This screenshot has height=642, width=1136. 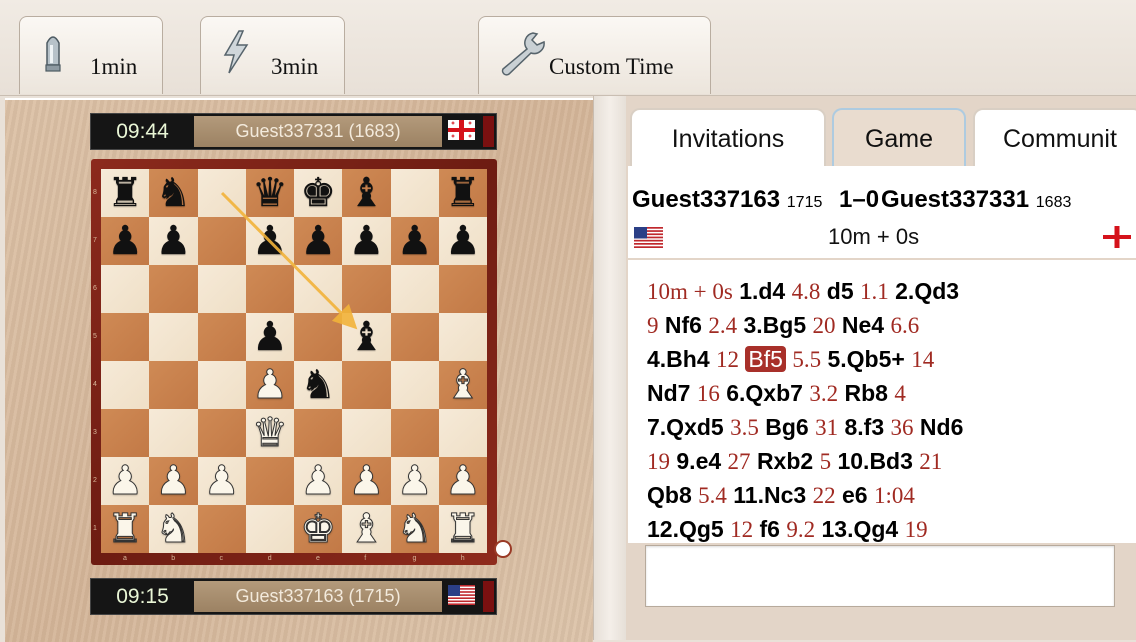 What do you see at coordinates (723, 325) in the screenshot?
I see `move-time: 2.4` at bounding box center [723, 325].